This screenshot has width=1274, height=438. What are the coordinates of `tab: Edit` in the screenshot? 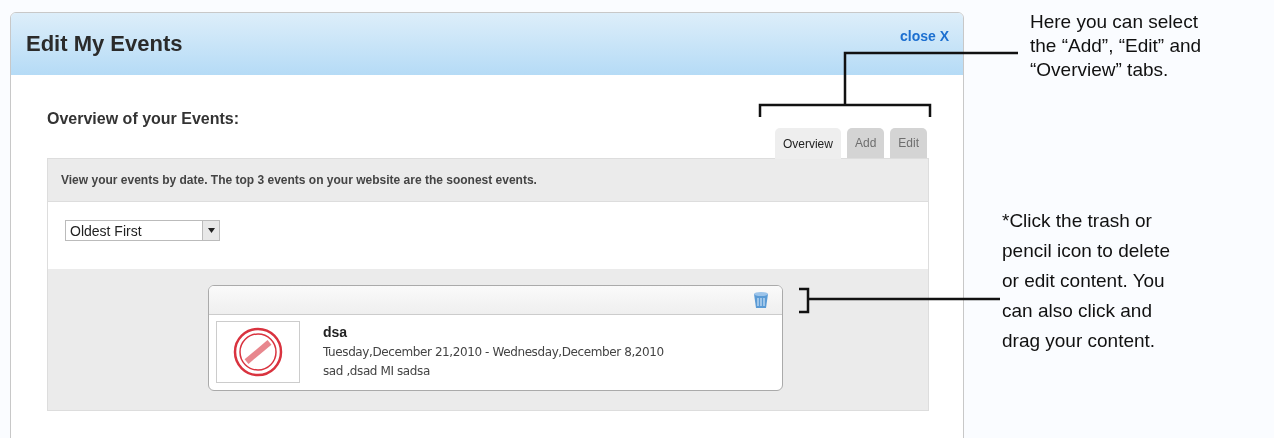 It's located at (908, 143).